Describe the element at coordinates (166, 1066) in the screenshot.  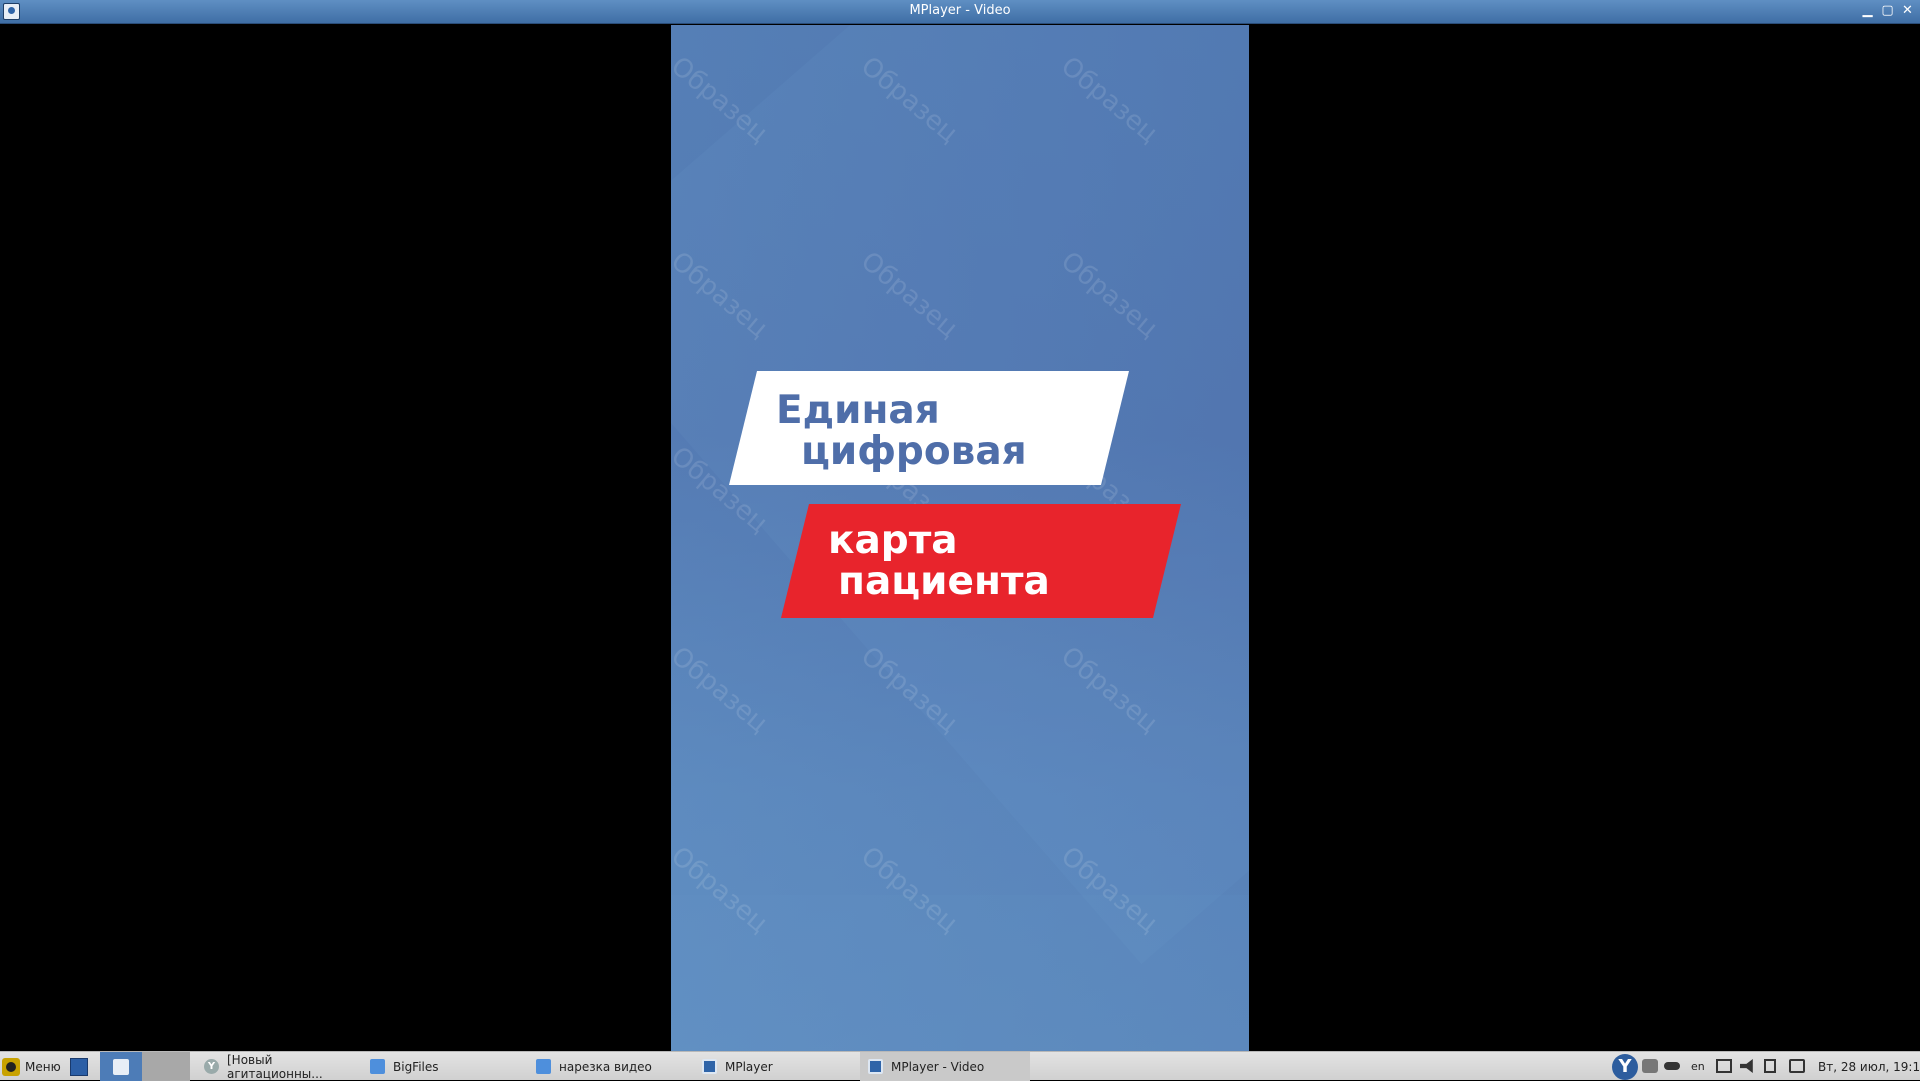
I see `taskbar-spacer` at that location.